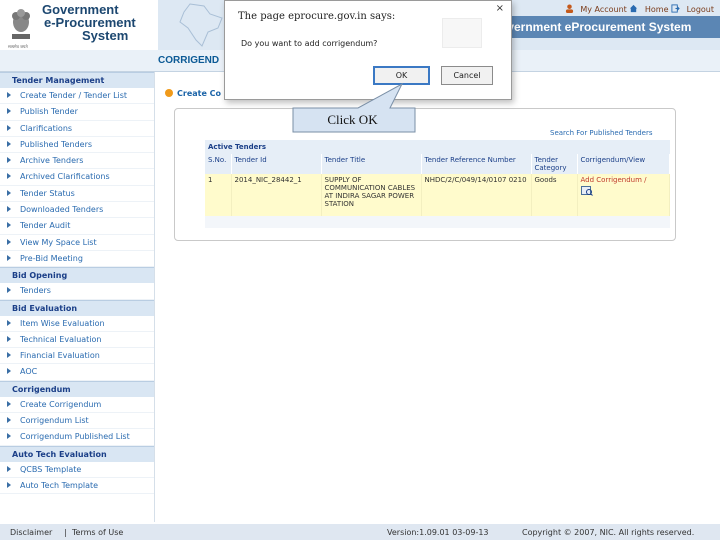 The width and height of the screenshot is (720, 540). What do you see at coordinates (603, 9) in the screenshot?
I see `my-account-link: My Account` at bounding box center [603, 9].